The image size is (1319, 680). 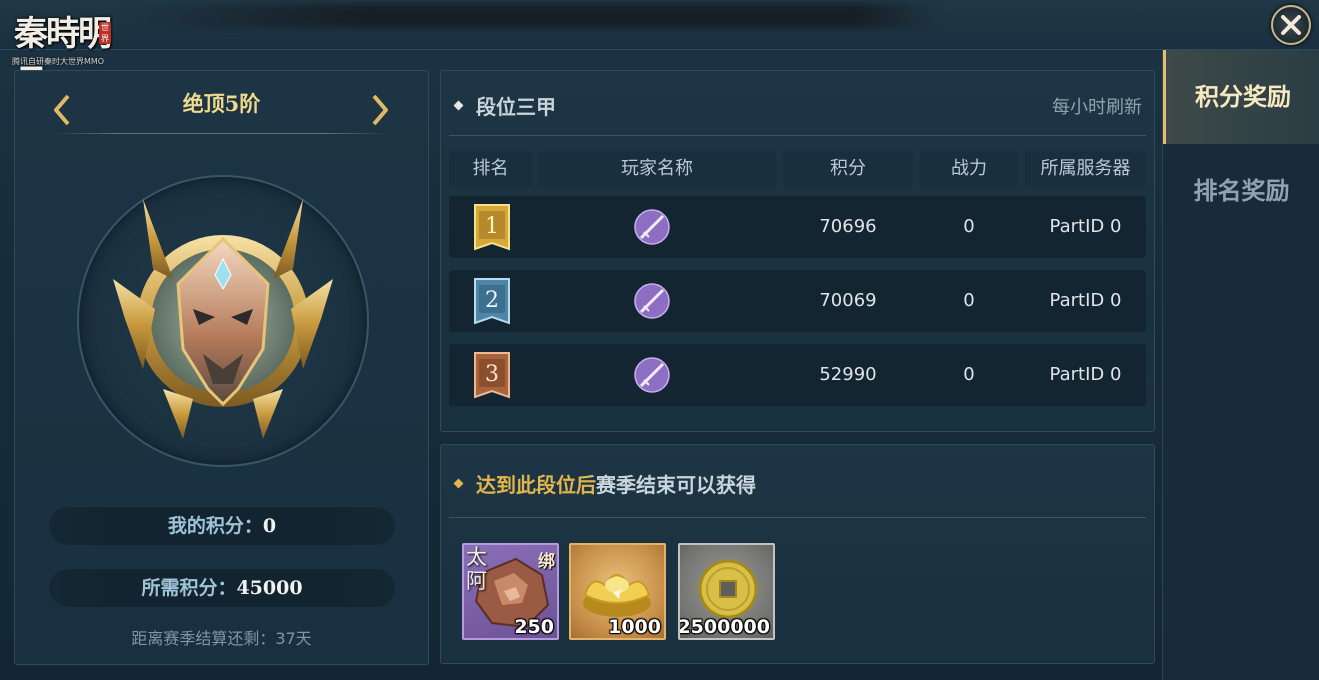 I want to click on header-divider, so click(x=797, y=135).